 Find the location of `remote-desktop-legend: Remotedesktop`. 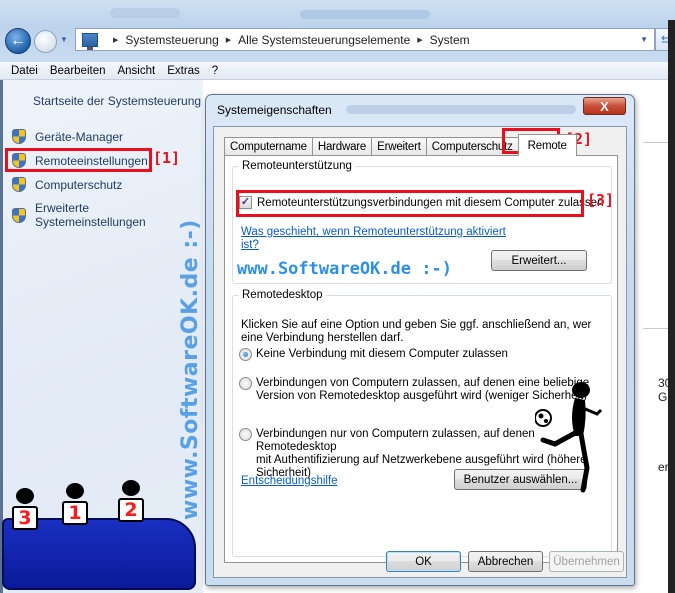

remote-desktop-legend: Remotedesktop is located at coordinates (282, 295).